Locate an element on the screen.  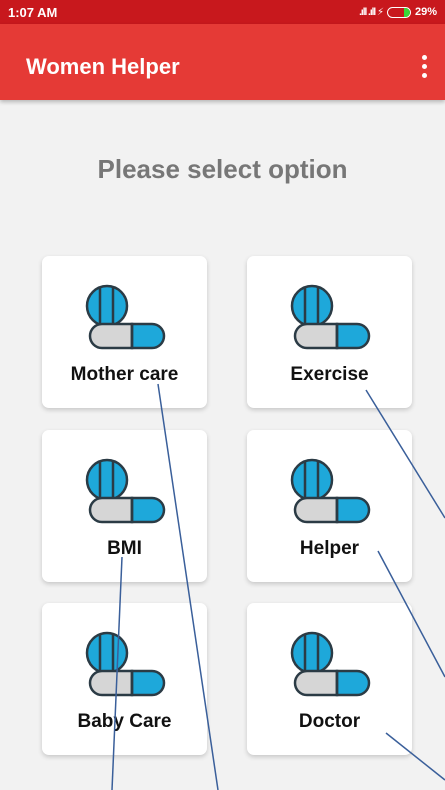
option-label: BMI is located at coordinates (124, 548).